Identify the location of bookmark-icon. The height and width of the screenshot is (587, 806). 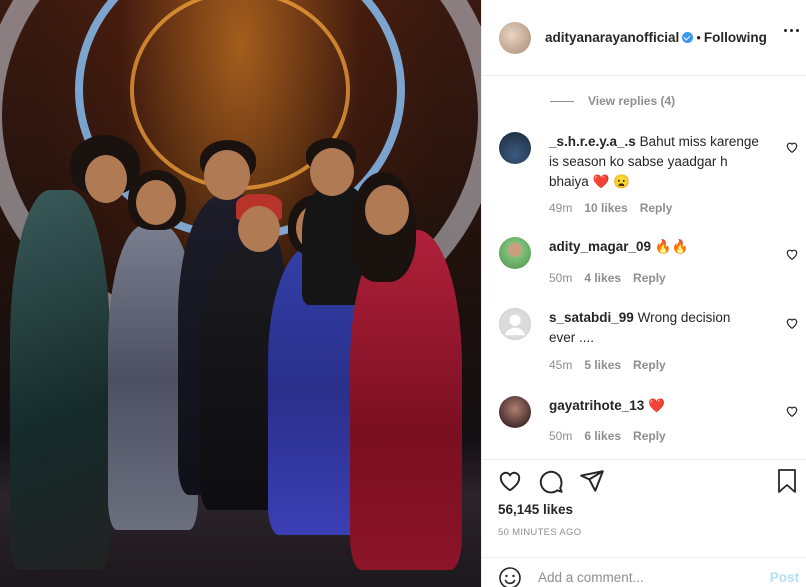
(787, 481).